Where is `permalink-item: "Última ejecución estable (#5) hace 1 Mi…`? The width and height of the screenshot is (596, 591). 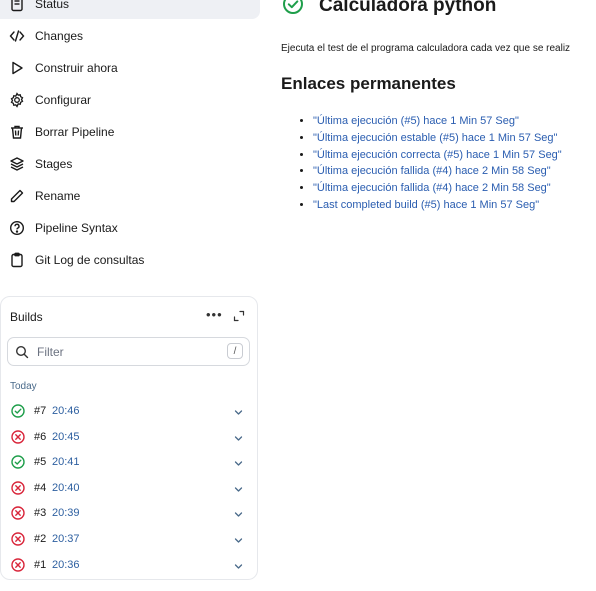
permalink-item: "Última ejecución estable (#5) hace 1 Mi… is located at coordinates (437, 138).